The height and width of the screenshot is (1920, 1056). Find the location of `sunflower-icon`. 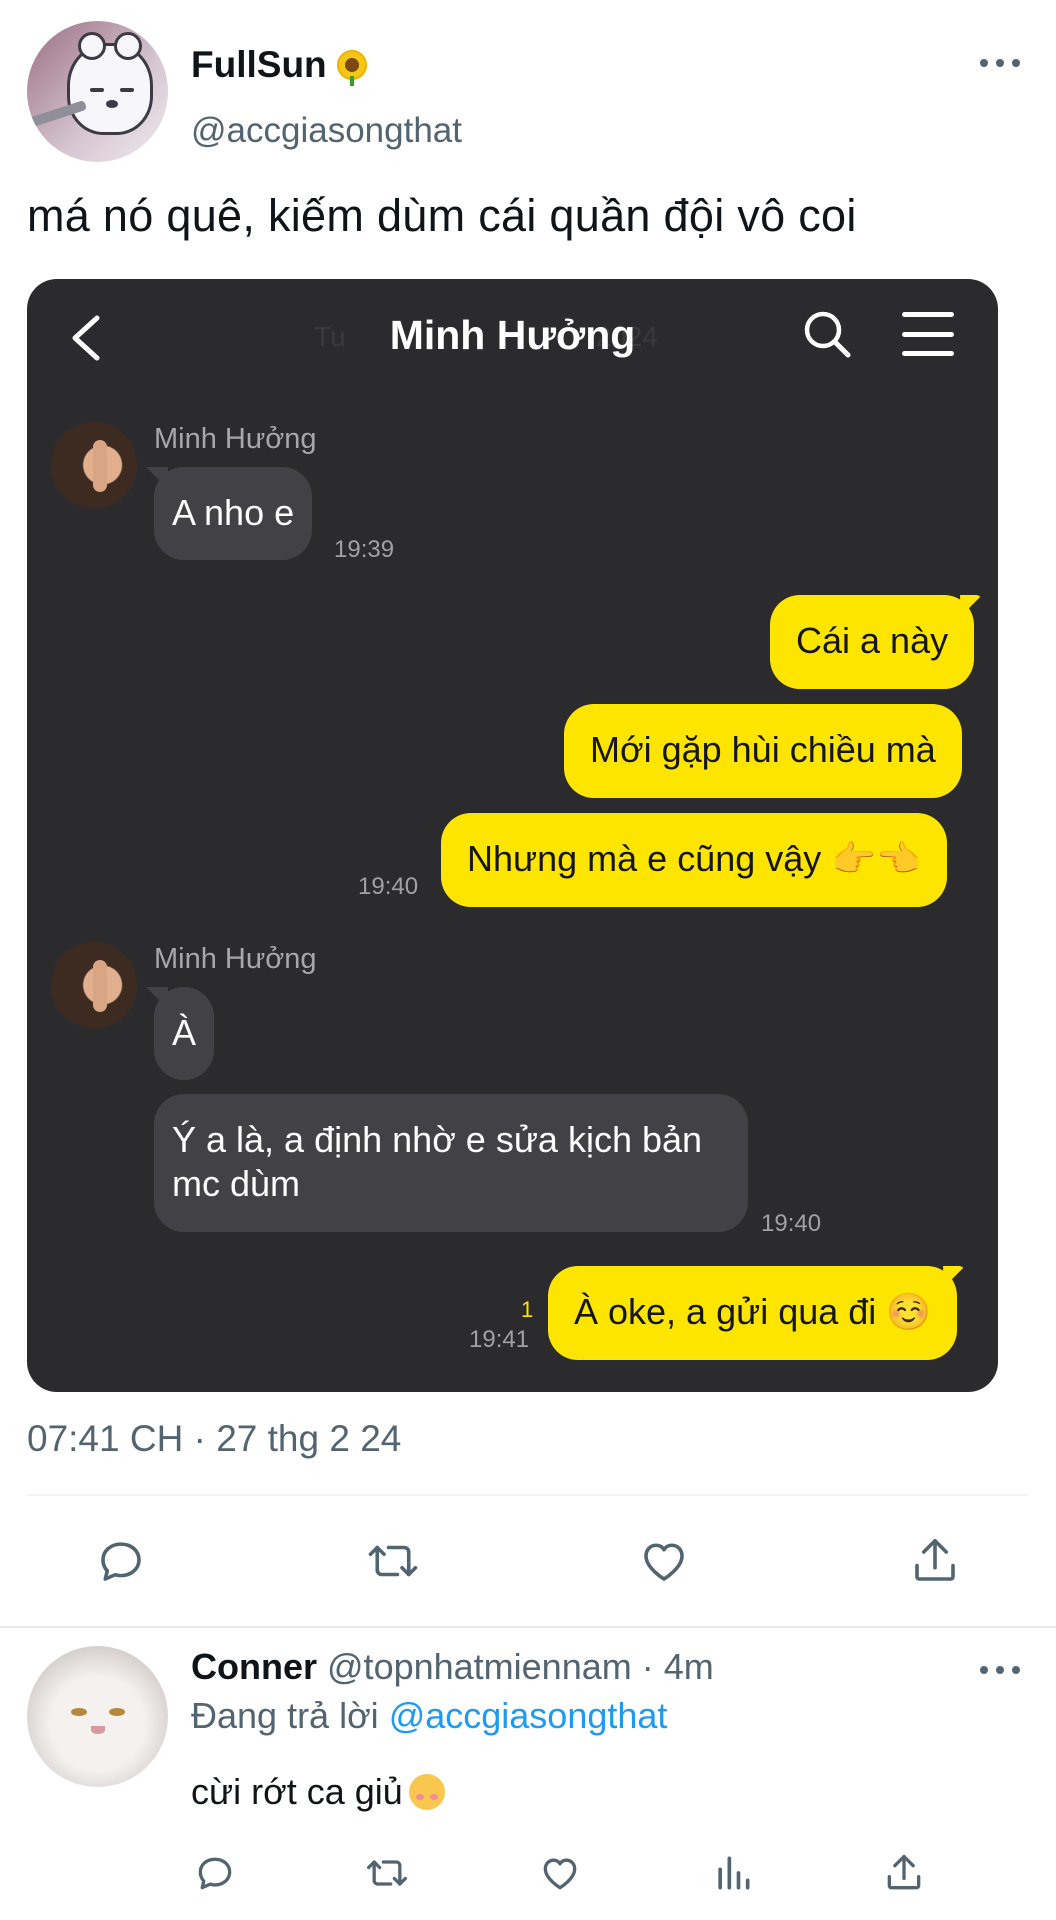

sunflower-icon is located at coordinates (351, 68).